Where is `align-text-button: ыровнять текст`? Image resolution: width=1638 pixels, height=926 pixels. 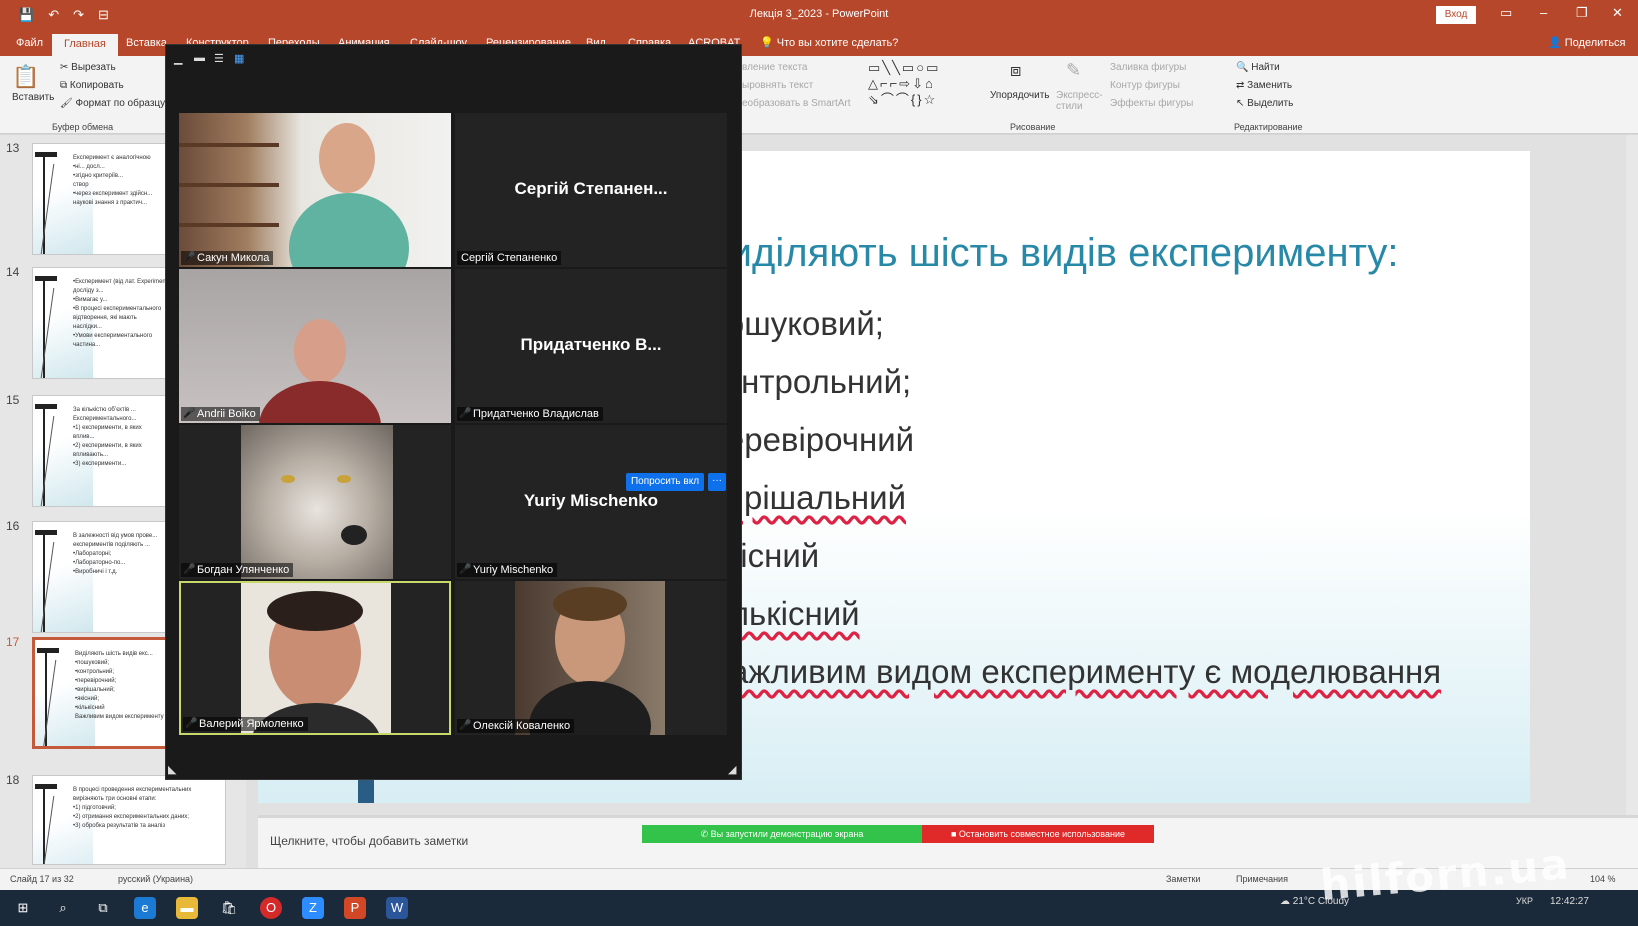 align-text-button: ыровнять текст is located at coordinates (777, 85).